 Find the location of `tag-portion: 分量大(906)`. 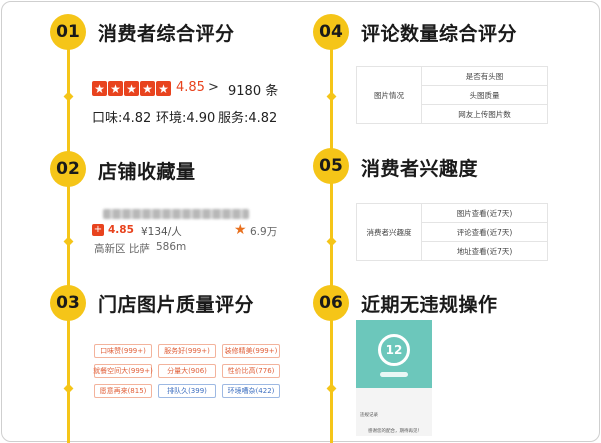

tag-portion: 分量大(906) is located at coordinates (187, 371).